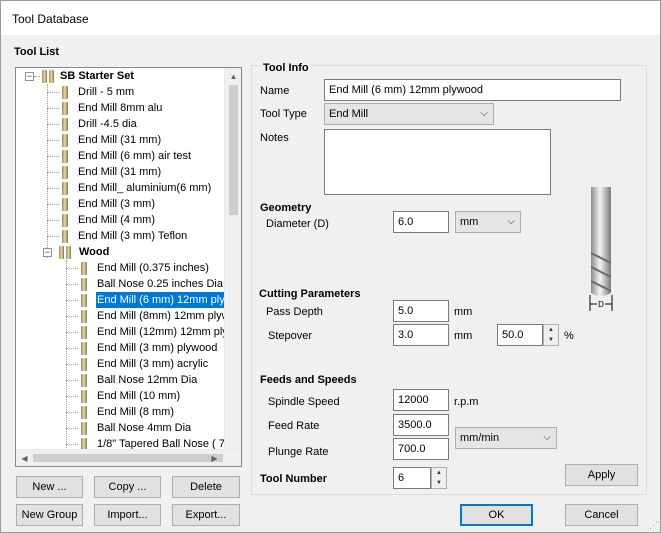  Describe the element at coordinates (206, 487) in the screenshot. I see `delete-tool-button: Delete` at that location.